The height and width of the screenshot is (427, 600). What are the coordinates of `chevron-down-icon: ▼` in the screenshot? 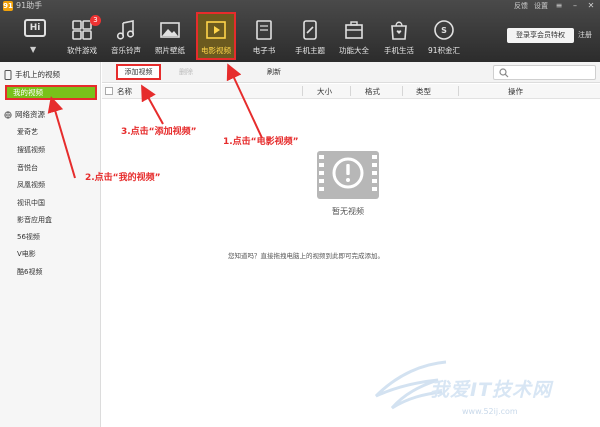 It's located at (33, 49).